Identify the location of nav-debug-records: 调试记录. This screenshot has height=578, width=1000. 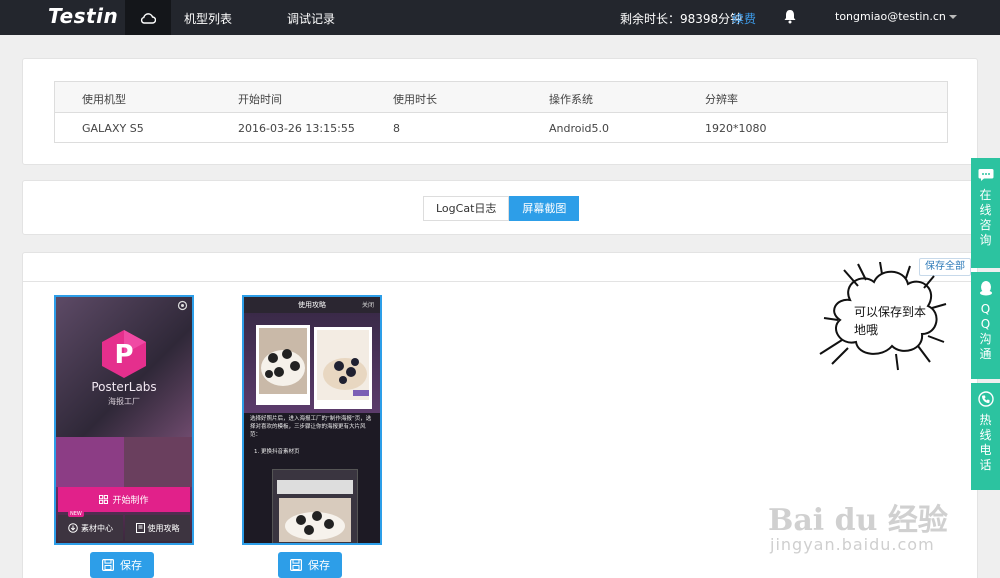
(311, 18).